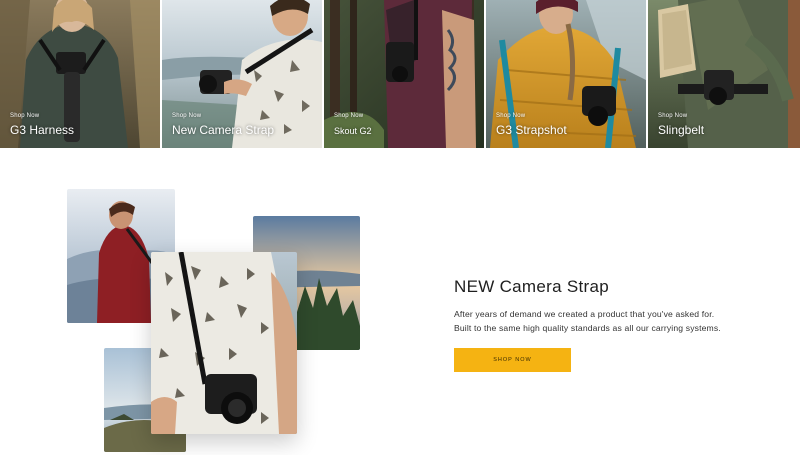 The height and width of the screenshot is (455, 800). Describe the element at coordinates (223, 130) in the screenshot. I see `tile-title: New Camera Strap` at that location.